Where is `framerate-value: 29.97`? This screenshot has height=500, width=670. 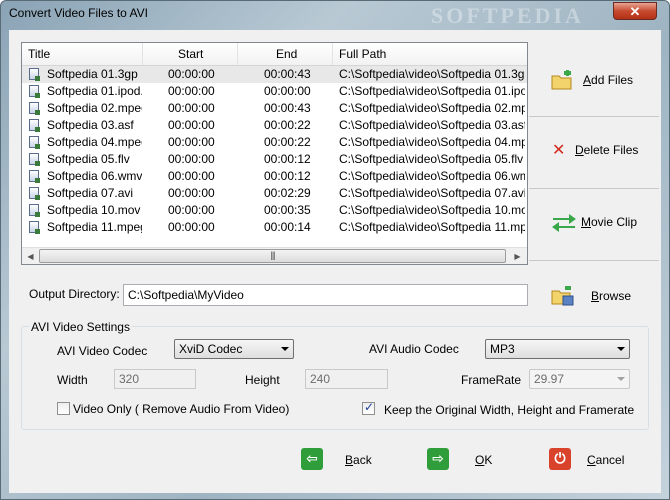 framerate-value: 29.97 is located at coordinates (549, 379).